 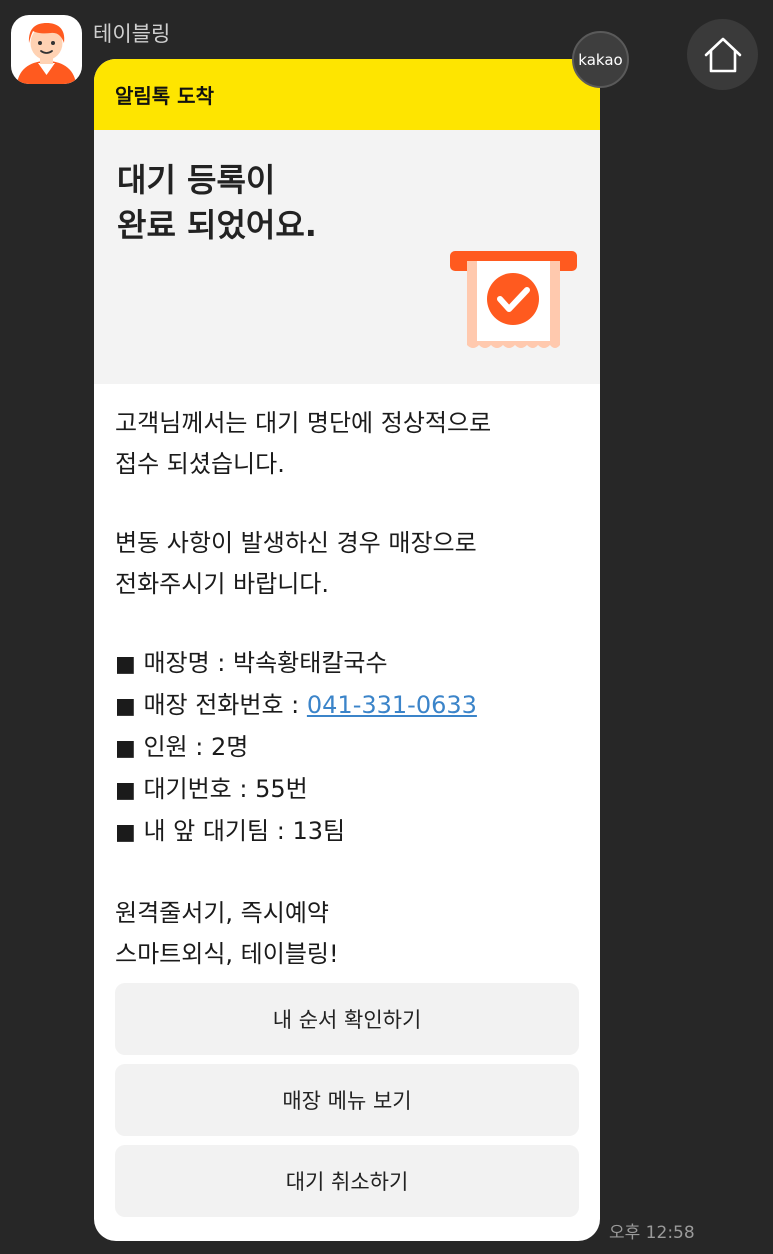 I want to click on detail-phone: ■ 매장 전화번호 : 041-331-0633, so click(x=350, y=706).